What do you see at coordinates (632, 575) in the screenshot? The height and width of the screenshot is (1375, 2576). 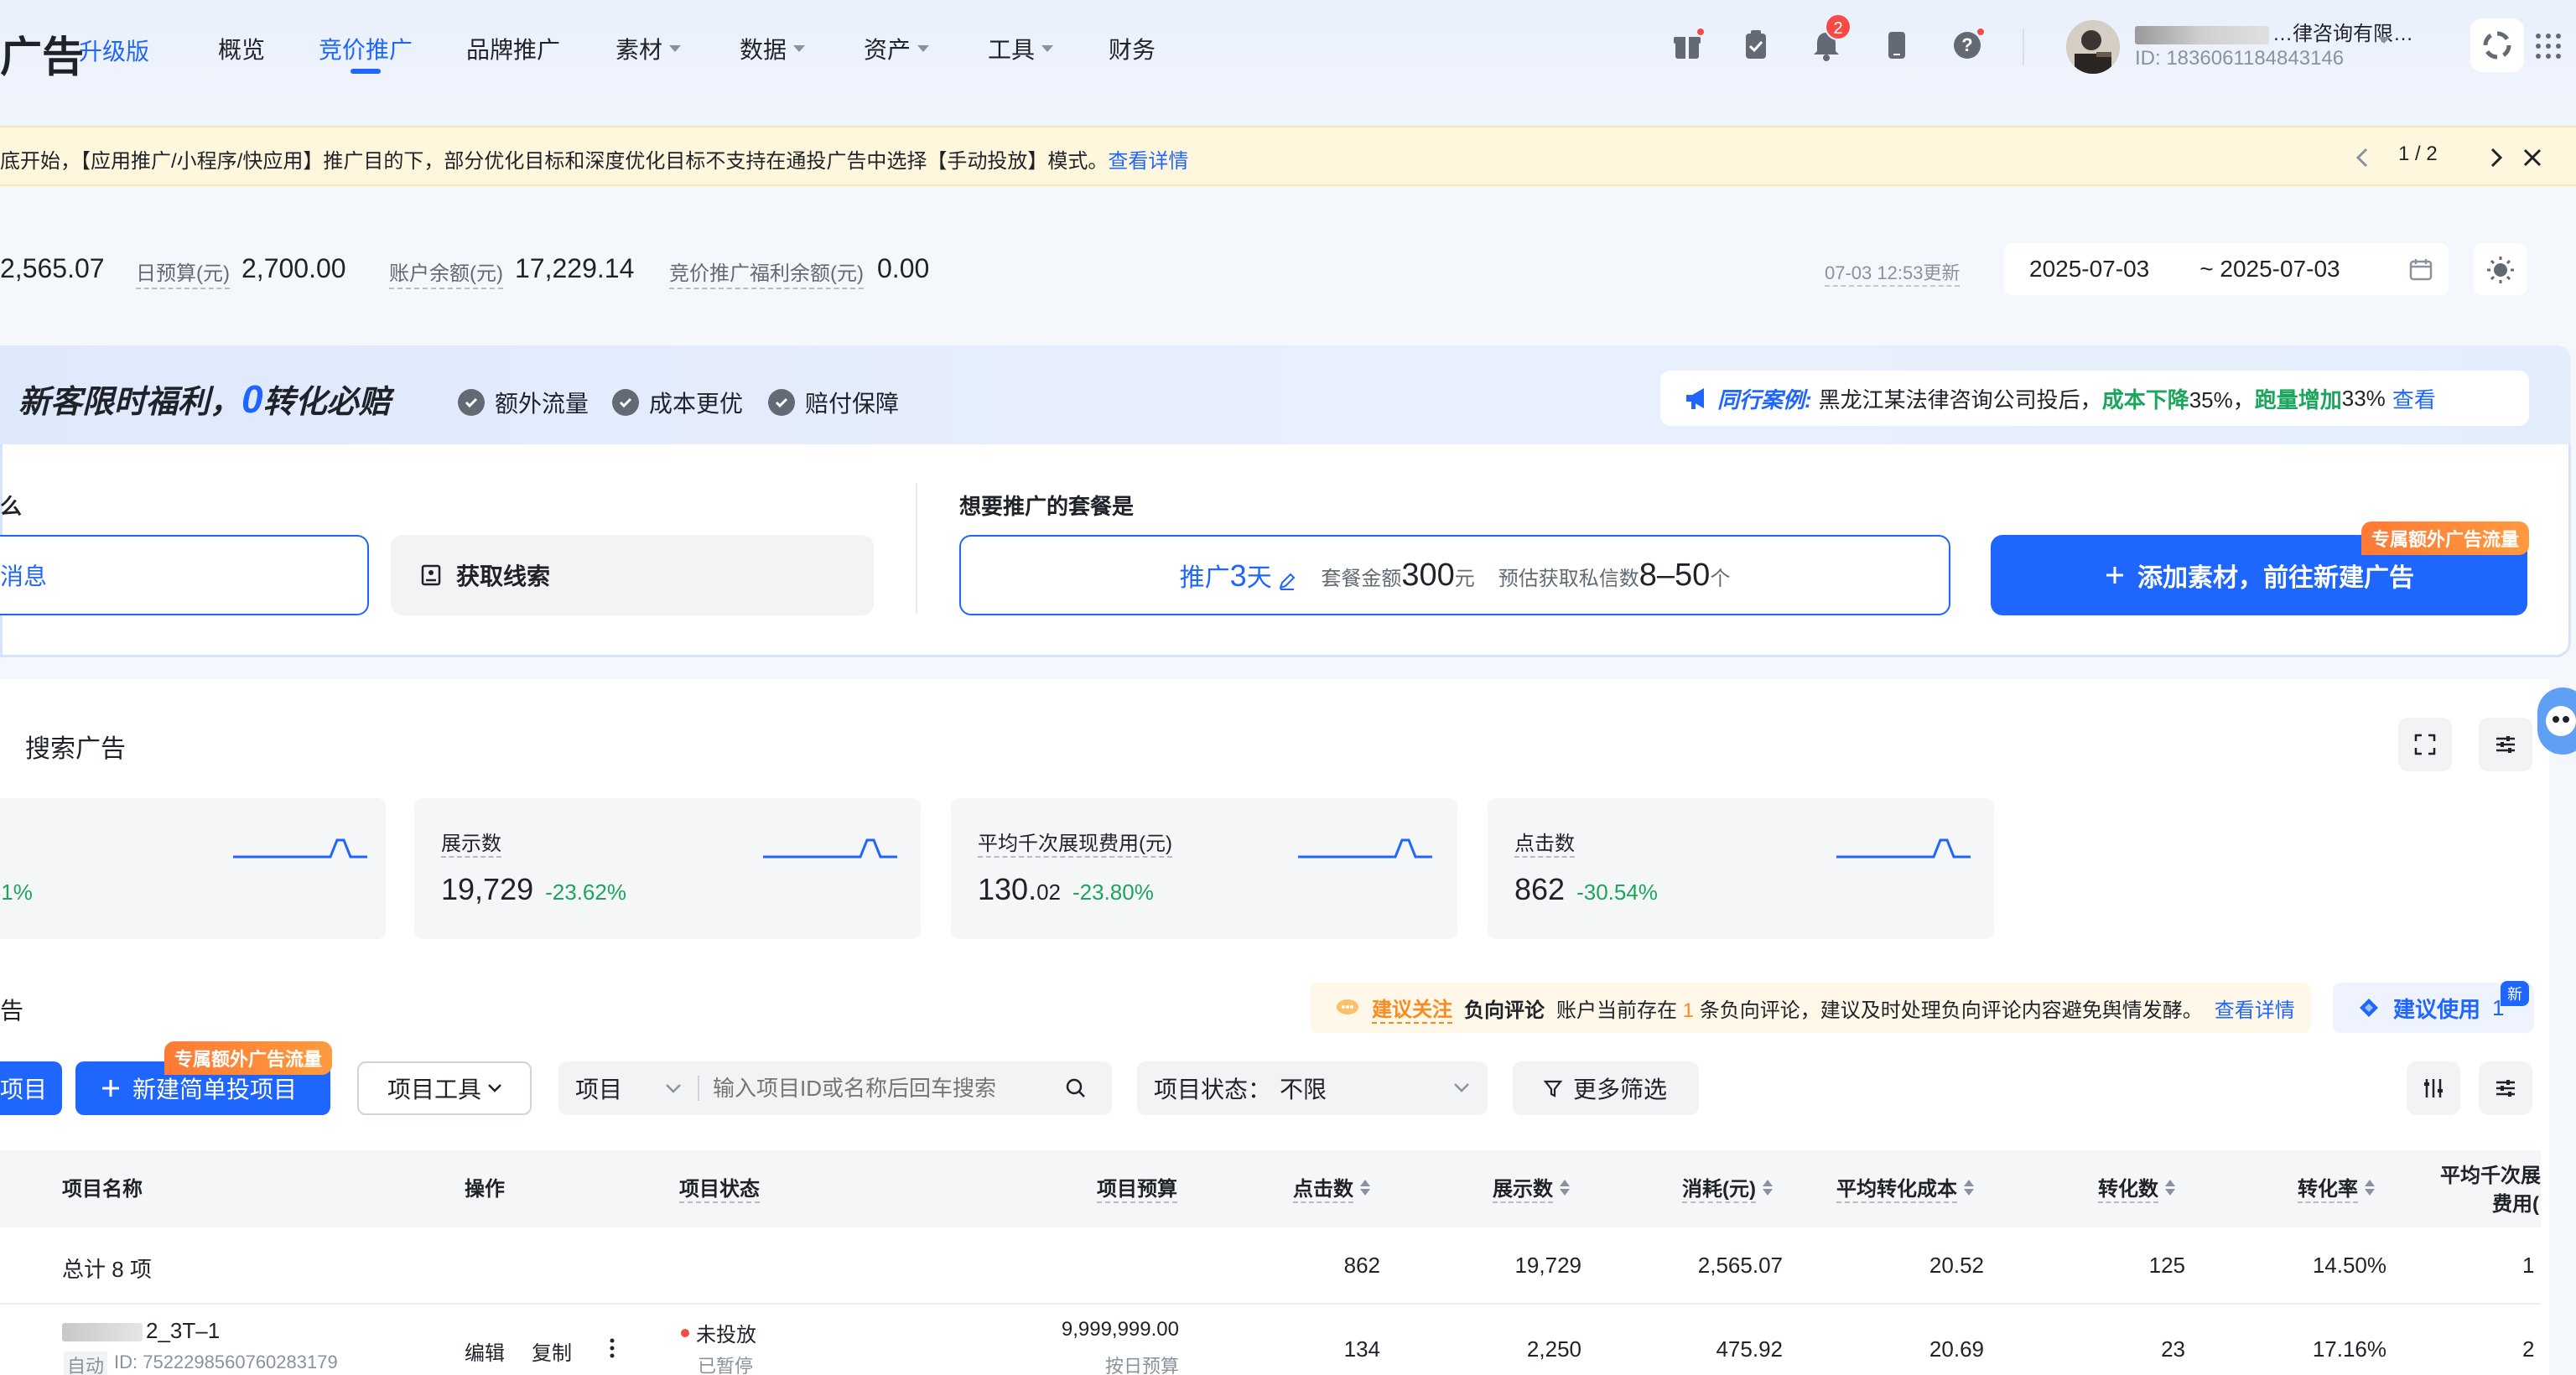 I see `goal-option-leads: 获取线索` at bounding box center [632, 575].